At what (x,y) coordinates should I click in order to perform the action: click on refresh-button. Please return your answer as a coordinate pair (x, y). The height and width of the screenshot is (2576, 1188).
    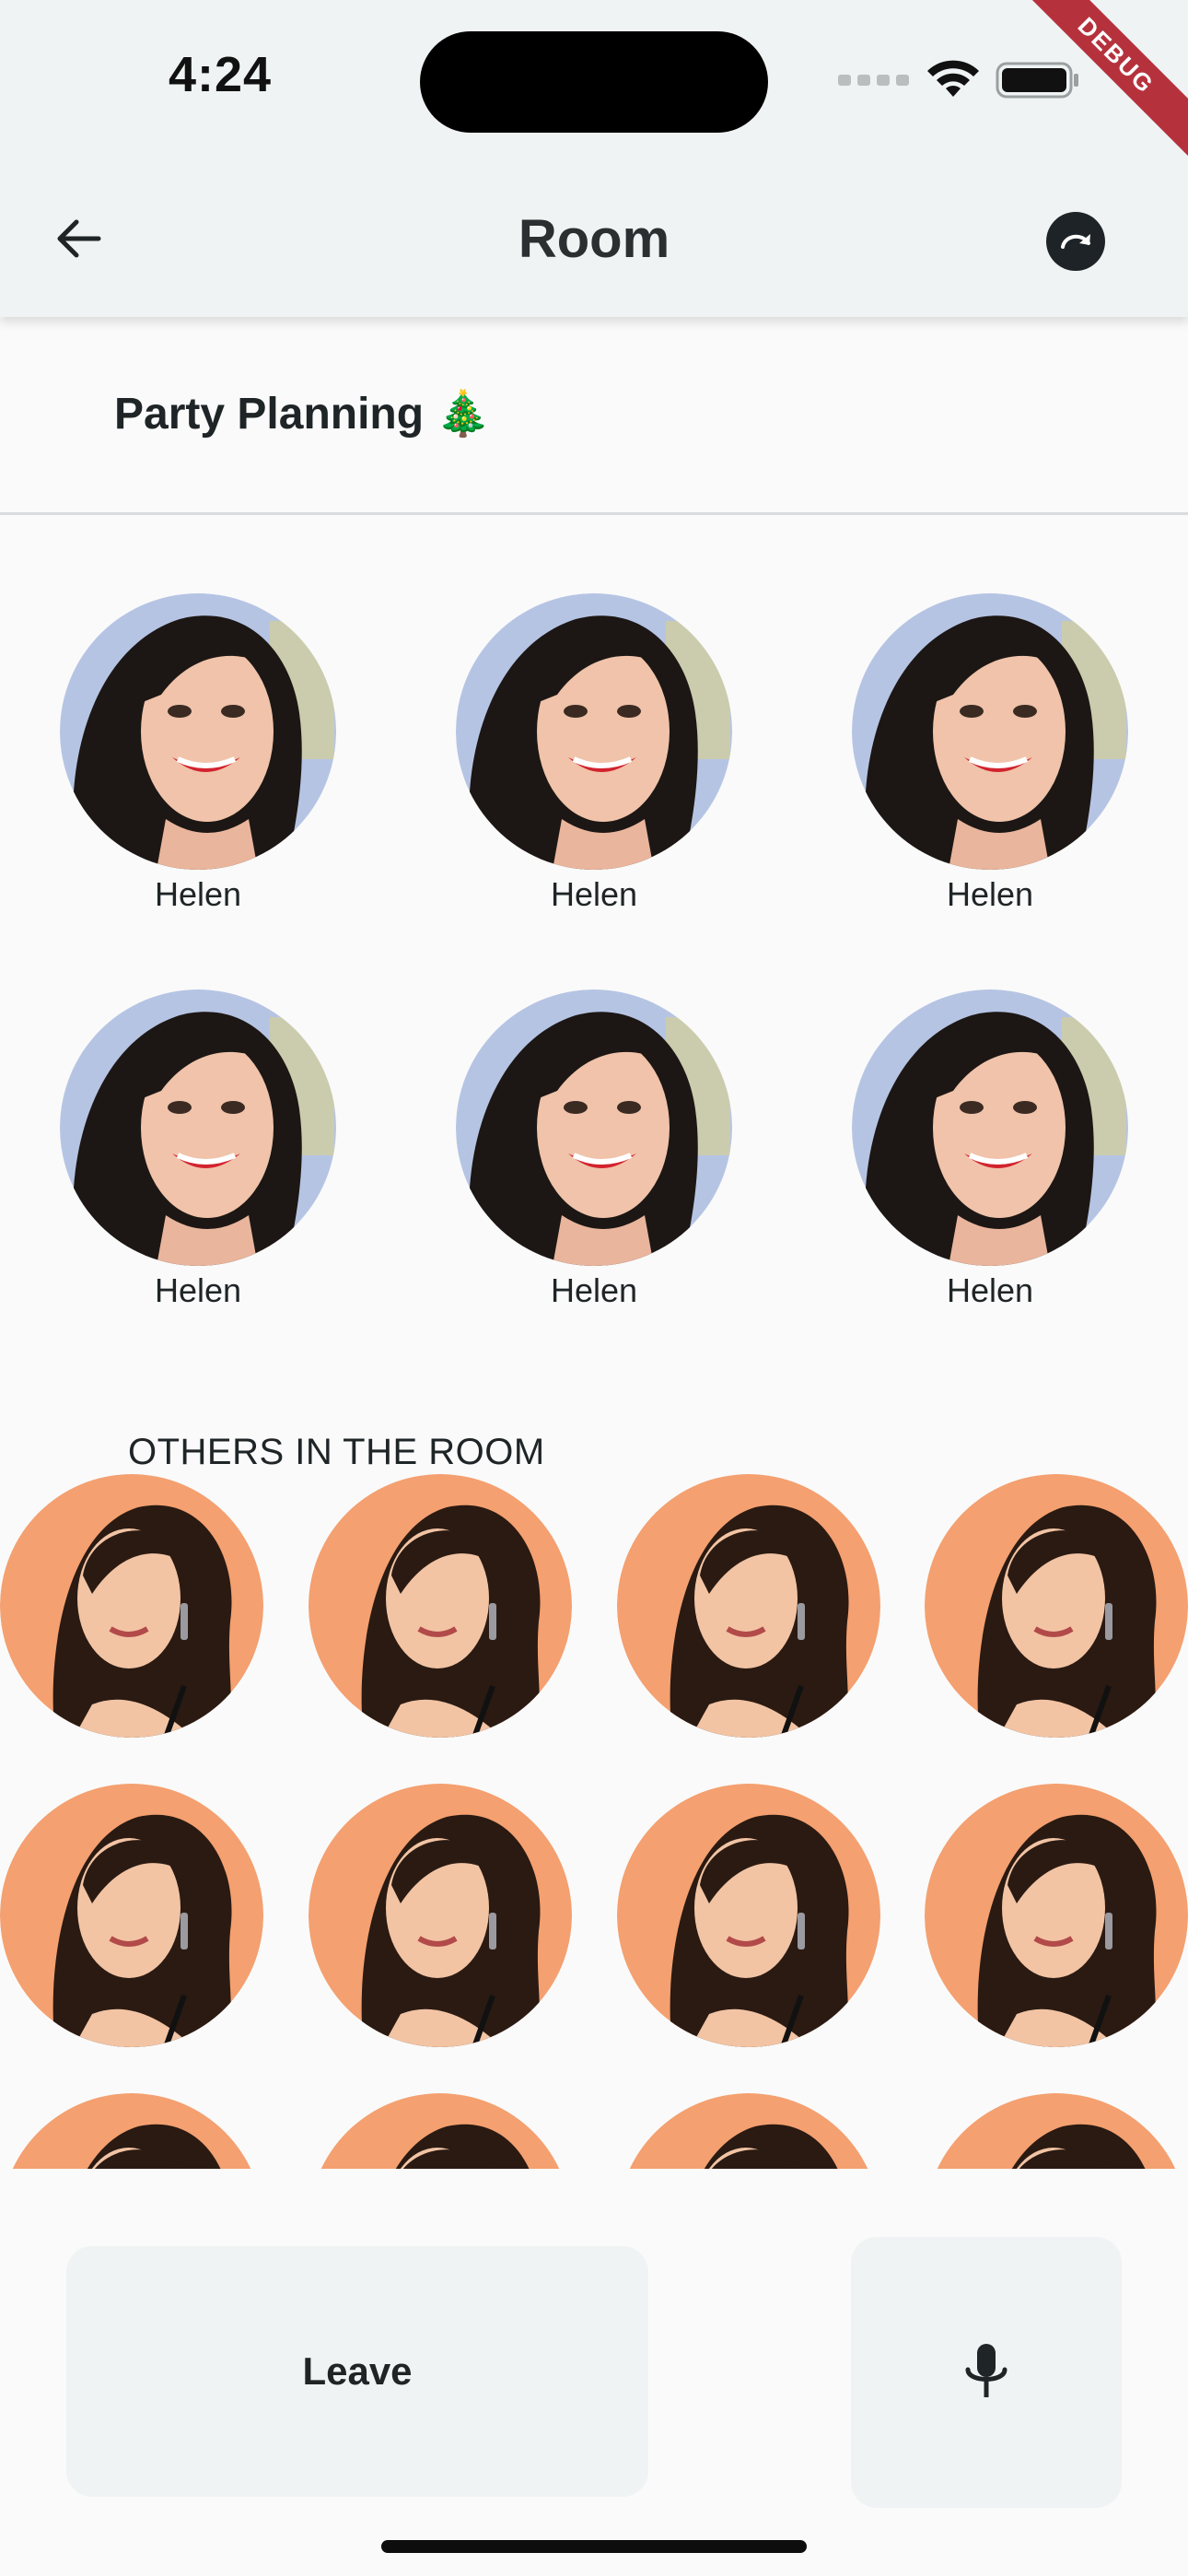
    Looking at the image, I should click on (1075, 241).